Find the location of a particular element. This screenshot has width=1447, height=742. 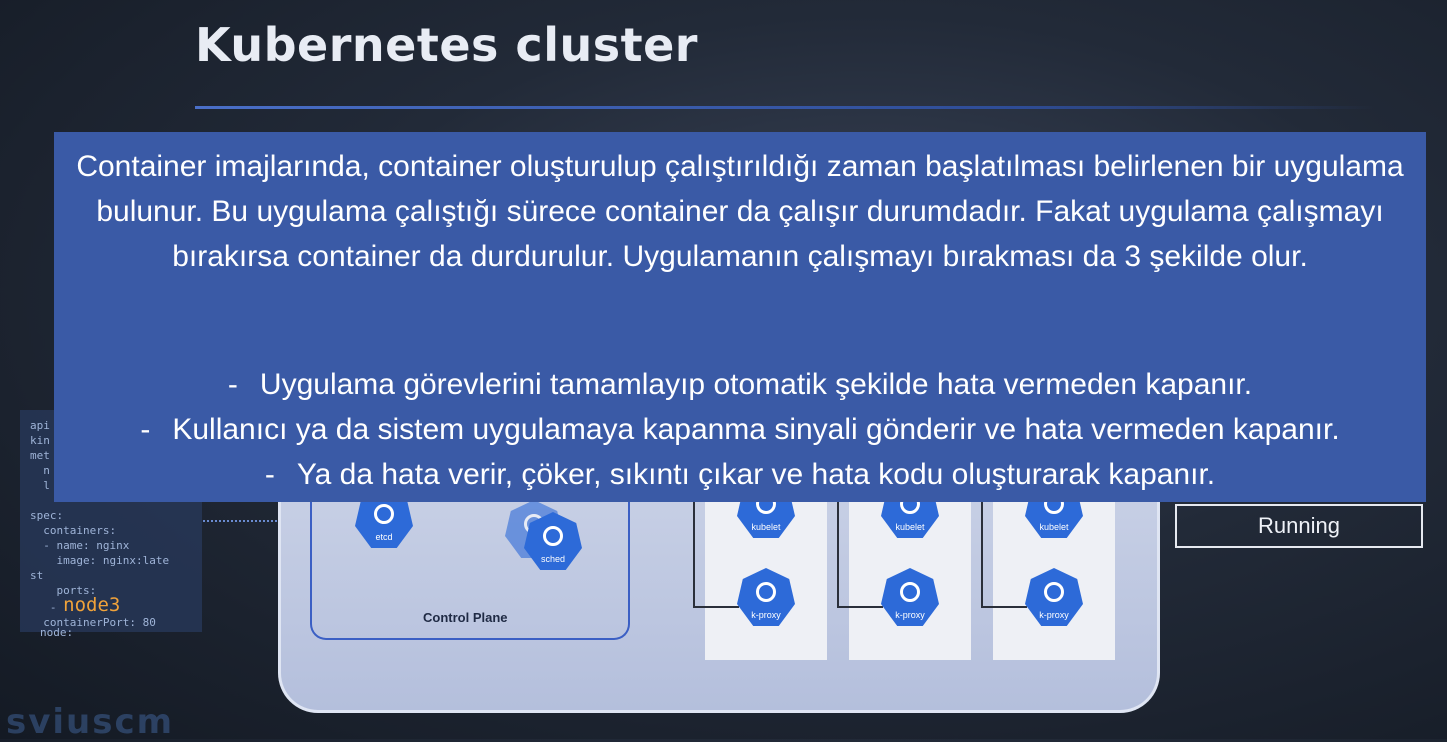

yaml-image-line-wrap: st is located at coordinates (37, 575).